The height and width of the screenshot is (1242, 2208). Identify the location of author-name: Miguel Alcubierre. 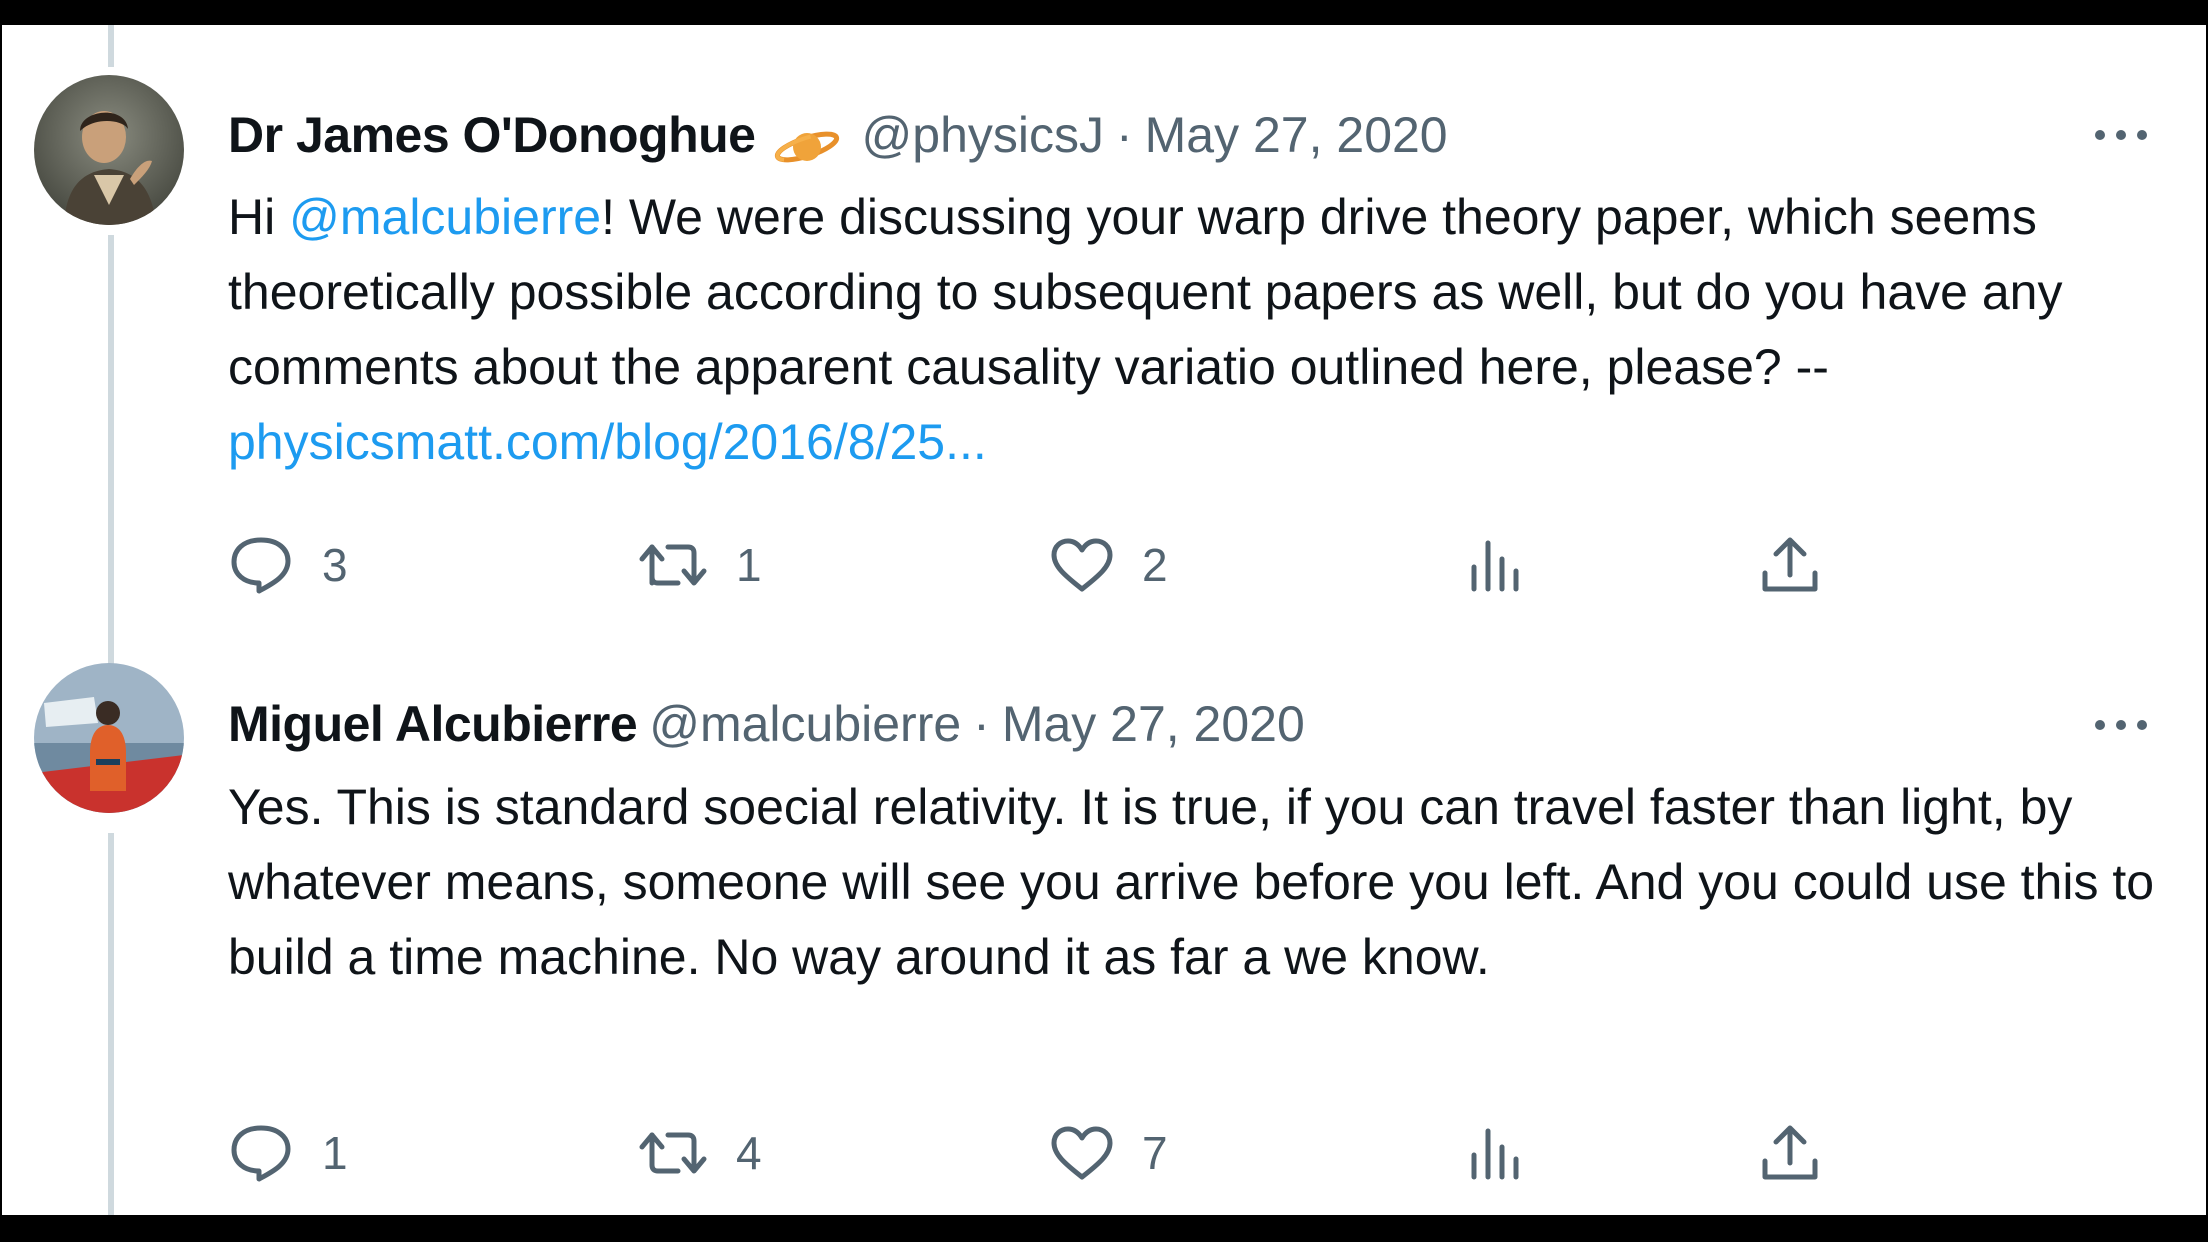
(433, 724).